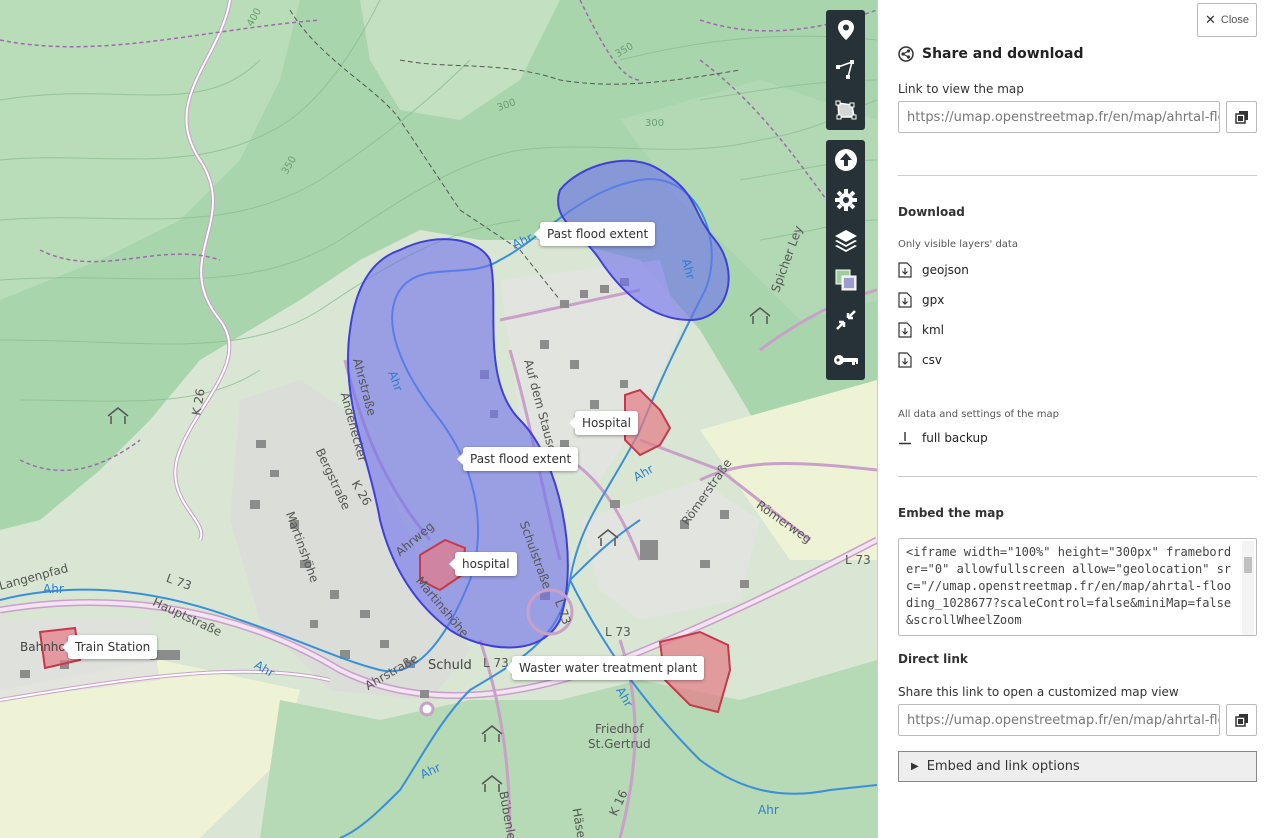 The height and width of the screenshot is (838, 1273). I want to click on download-heading: Download, so click(931, 212).